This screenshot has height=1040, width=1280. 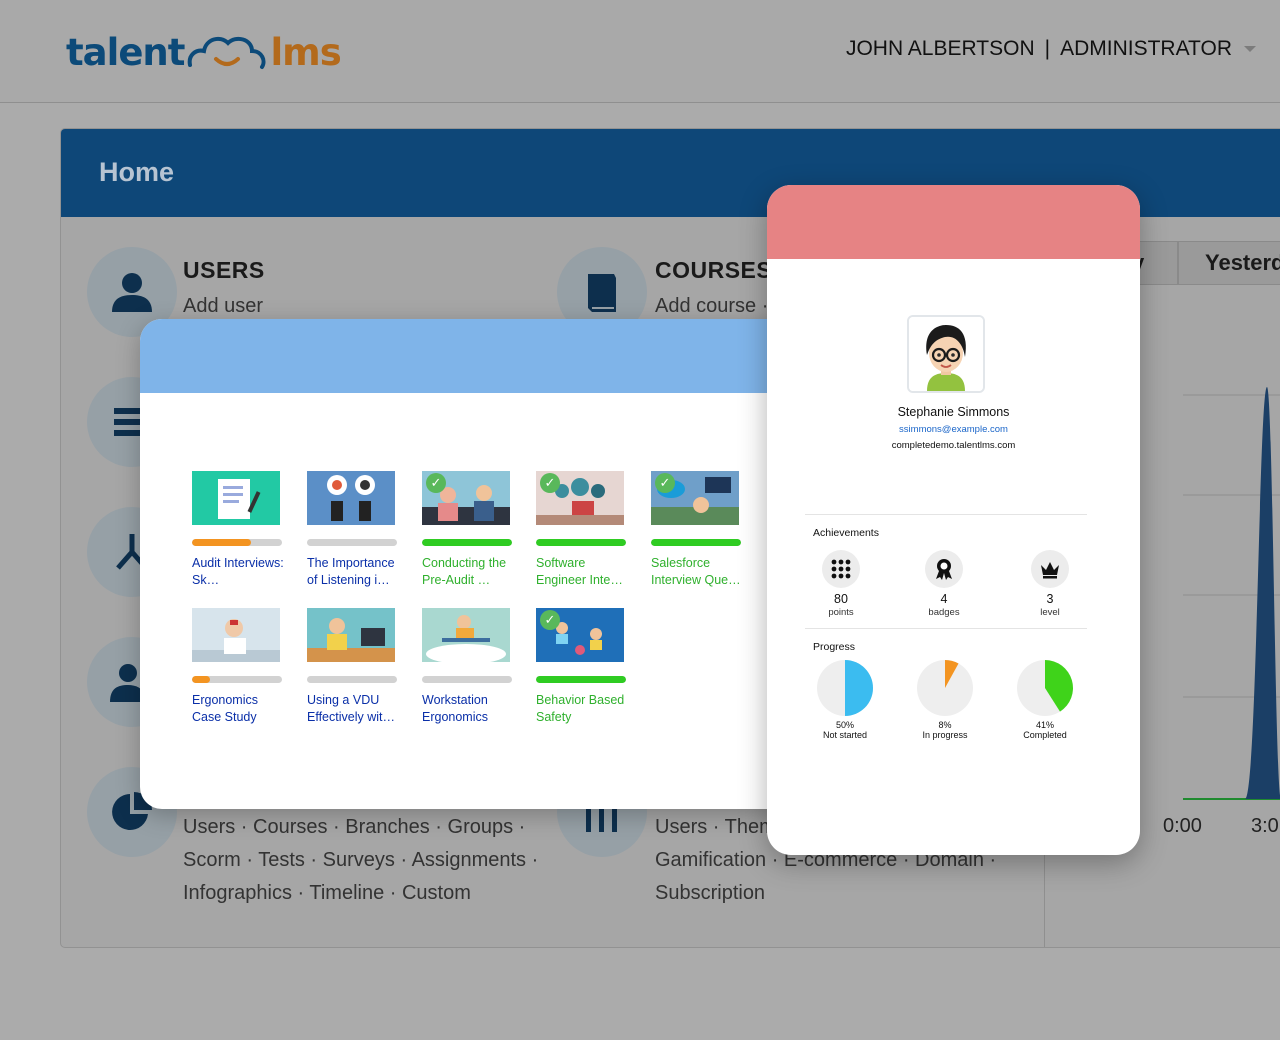 I want to click on settings-links-line-1: Users · Them, so click(x=715, y=827).